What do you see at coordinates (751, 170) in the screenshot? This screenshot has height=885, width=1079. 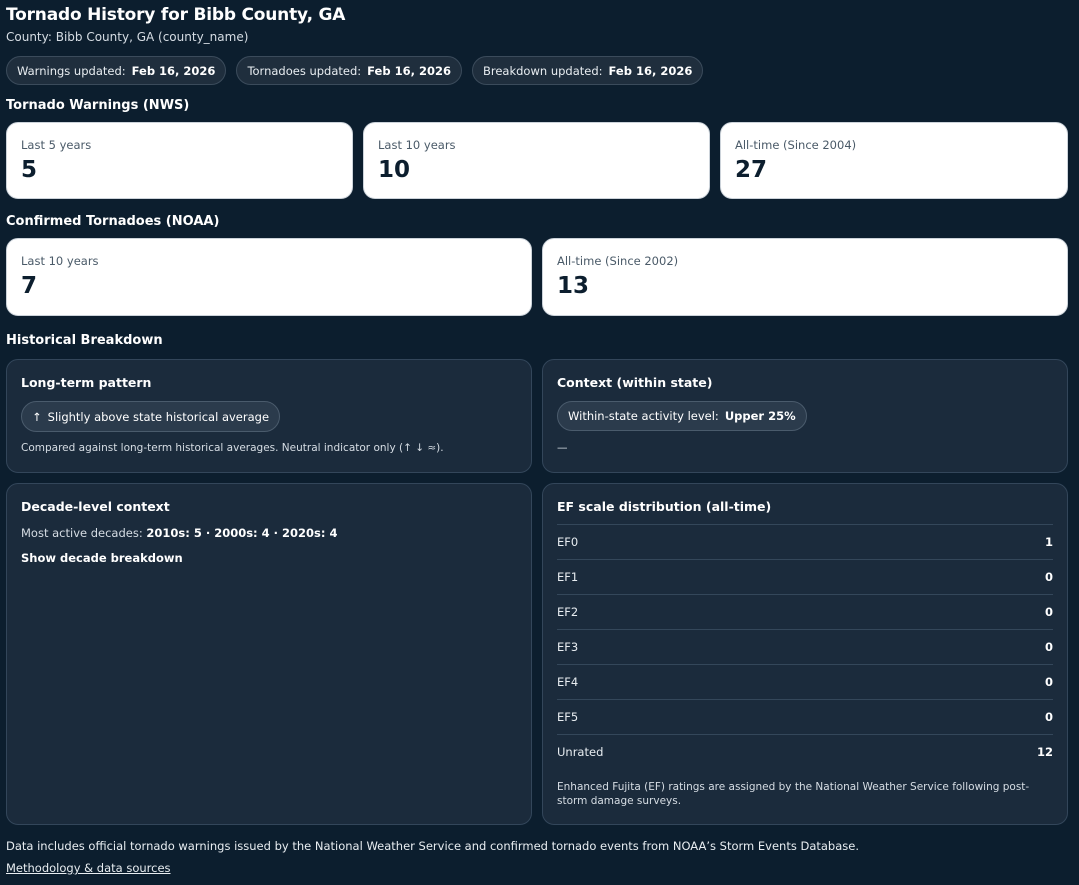 I see `card-value: 27` at bounding box center [751, 170].